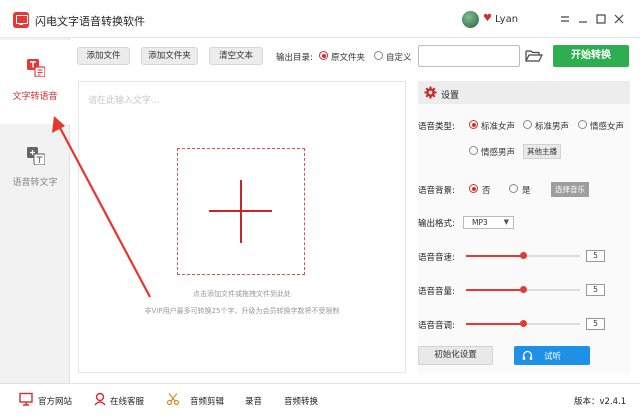 This screenshot has height=418, width=640. Describe the element at coordinates (542, 151) in the screenshot. I see `other-voices-button: 其他主播` at that location.